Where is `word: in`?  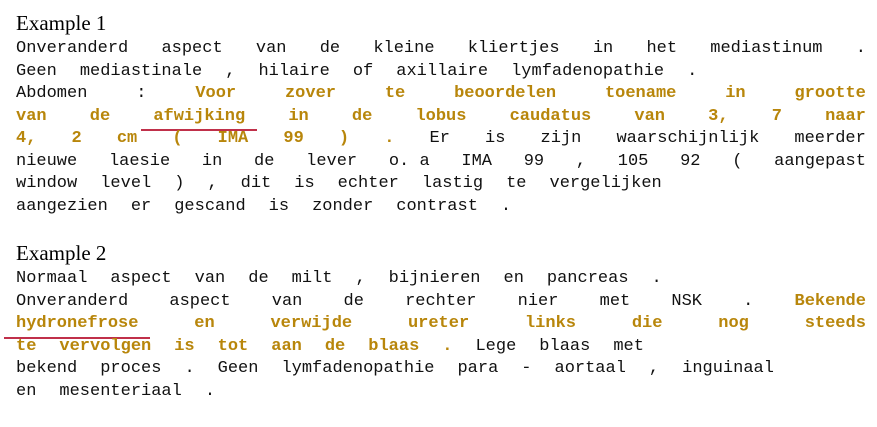
word: in is located at coordinates (603, 48).